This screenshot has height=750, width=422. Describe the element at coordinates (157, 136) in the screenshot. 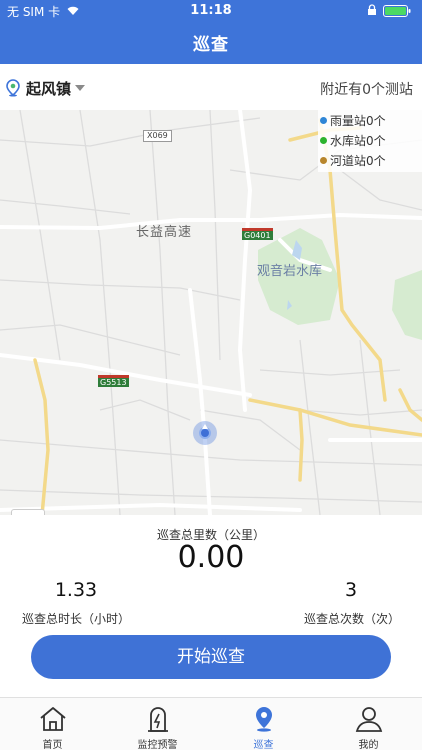

I see `road-x069-label: X069` at that location.